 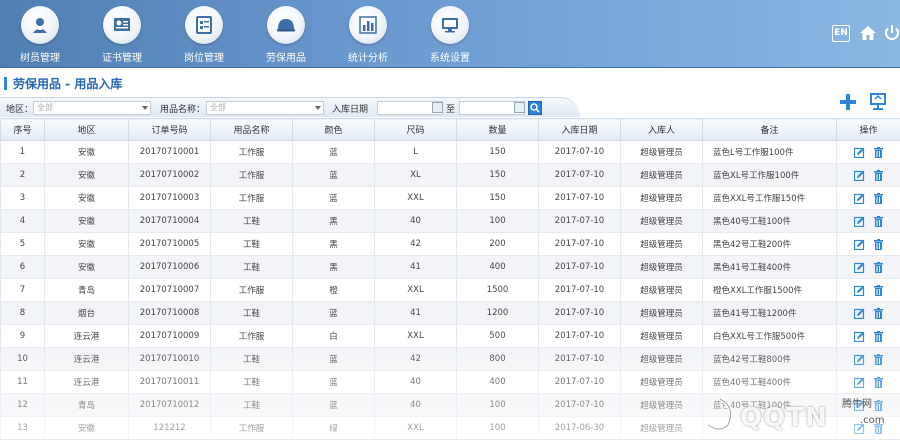 What do you see at coordinates (891, 33) in the screenshot?
I see `power-icon` at bounding box center [891, 33].